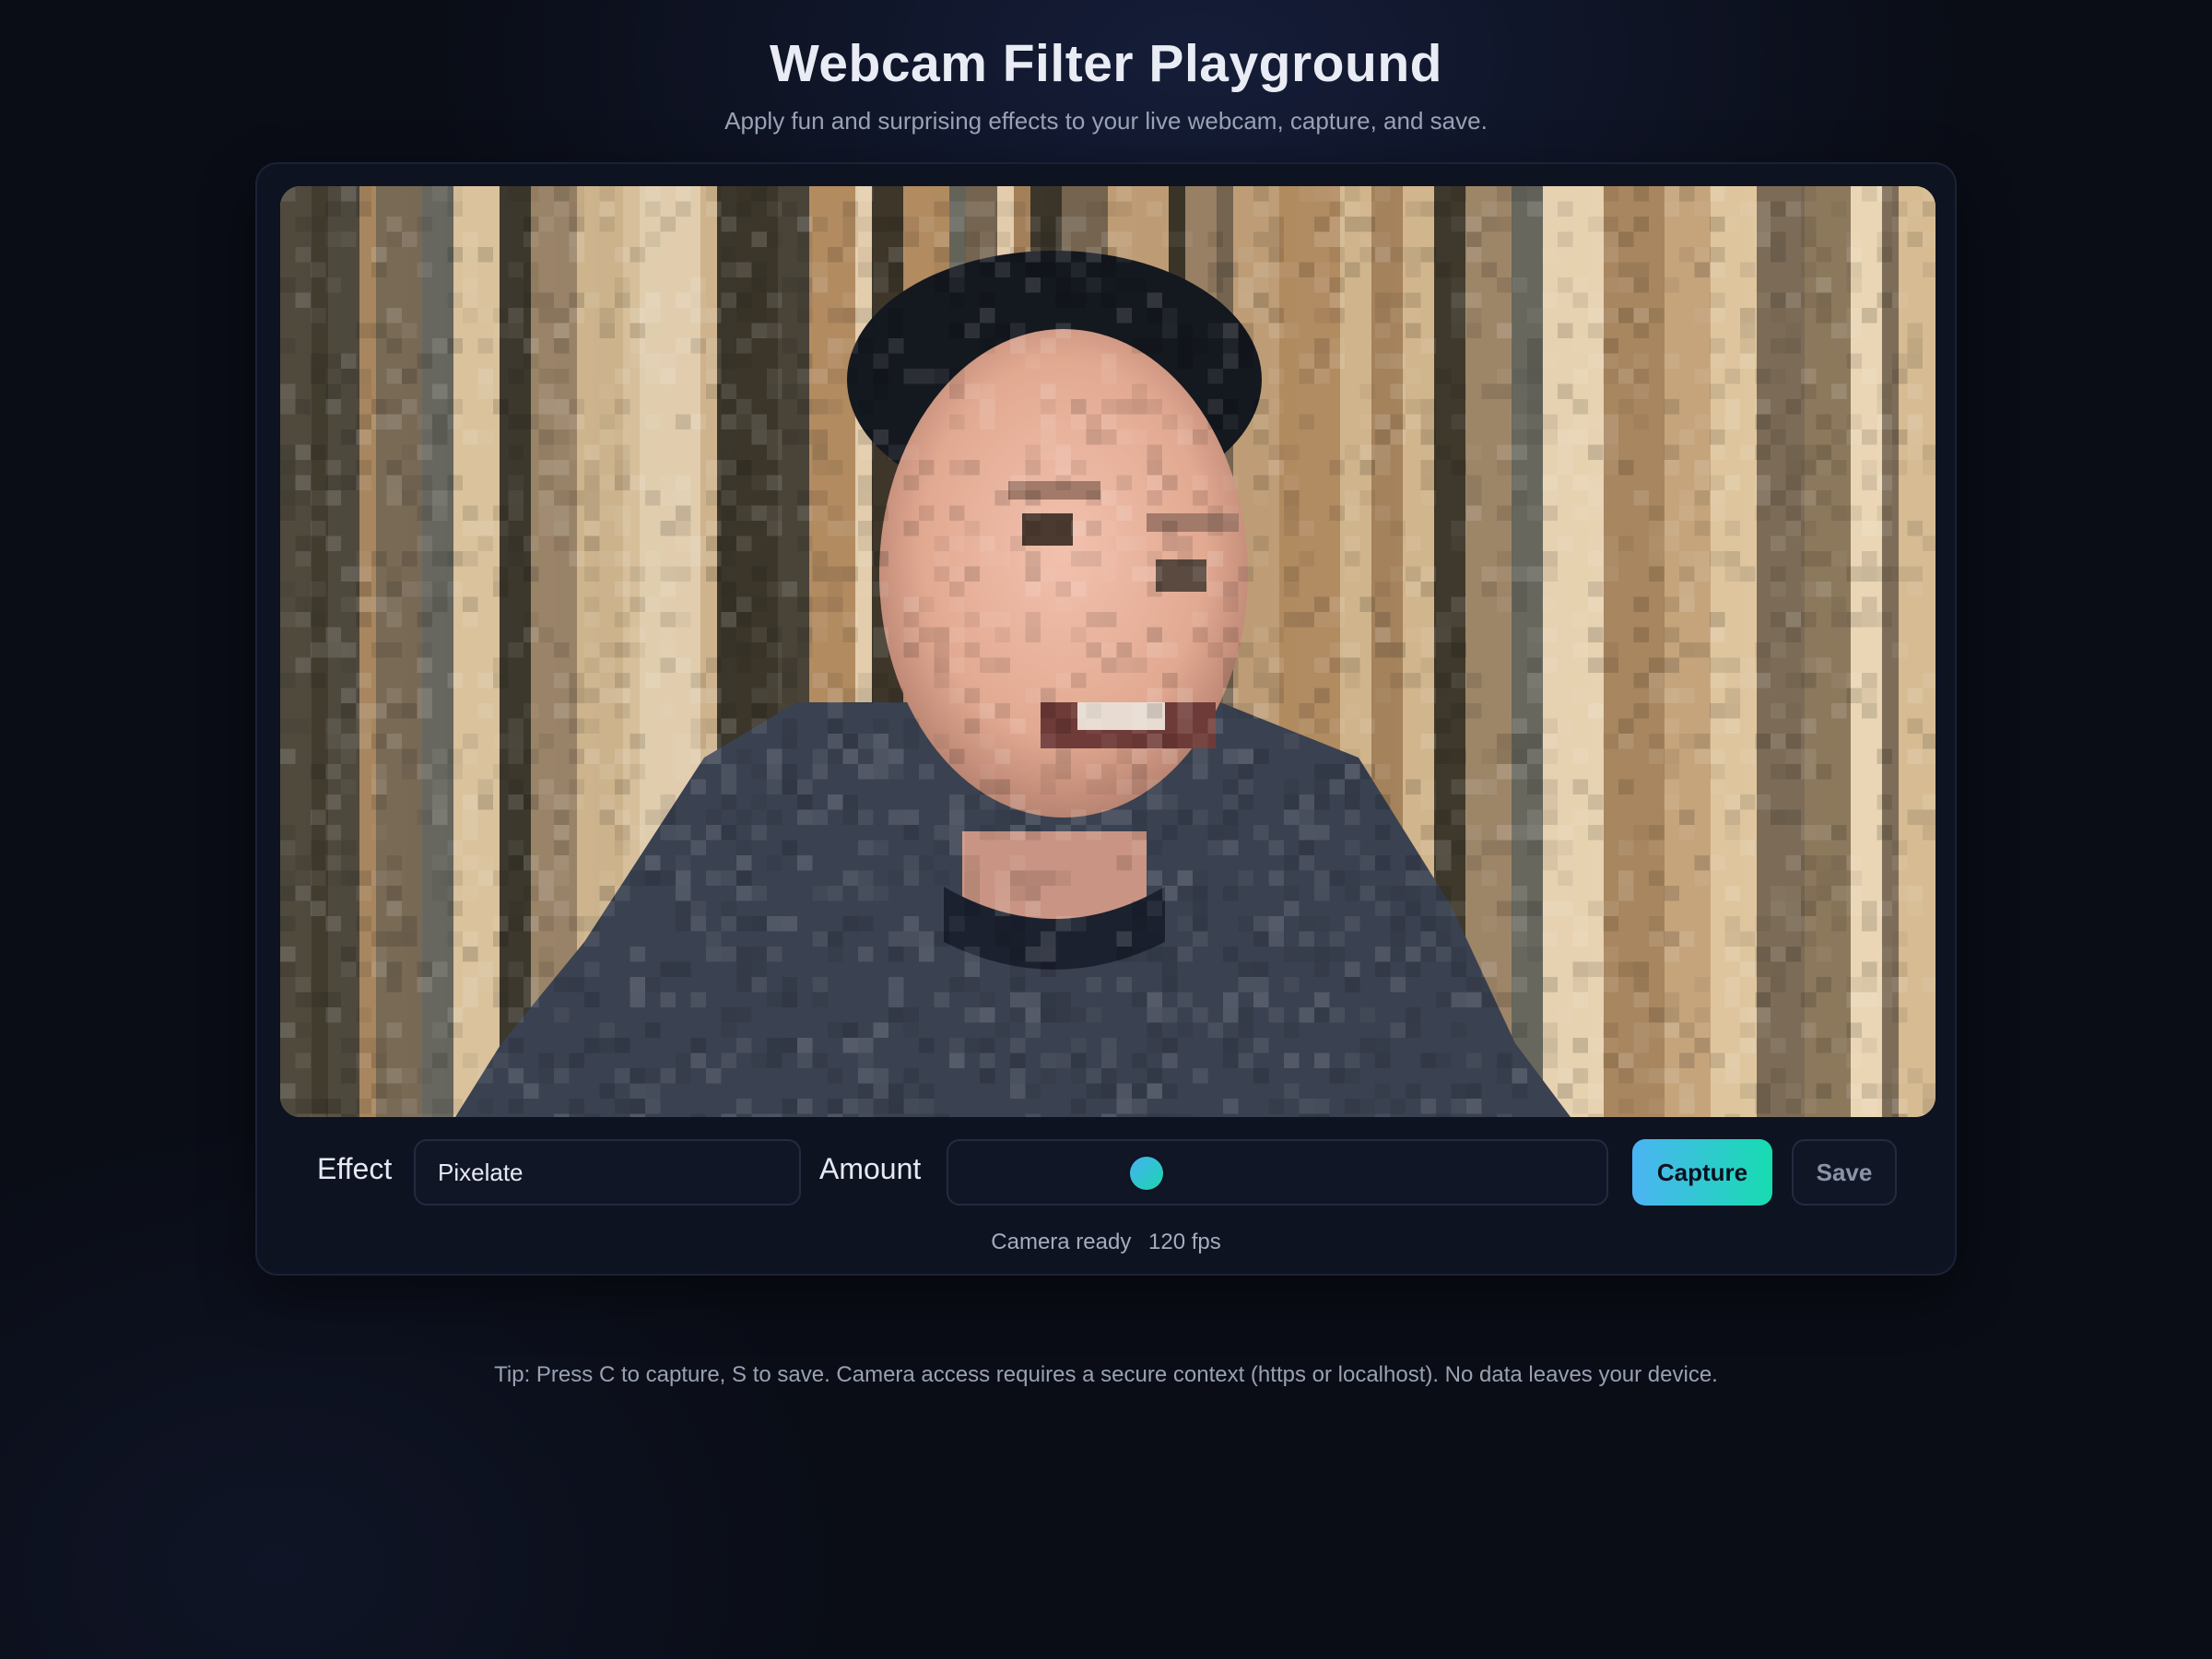 Image resolution: width=2212 pixels, height=1659 pixels. I want to click on page-title: Webcam Filter Playground, so click(1106, 63).